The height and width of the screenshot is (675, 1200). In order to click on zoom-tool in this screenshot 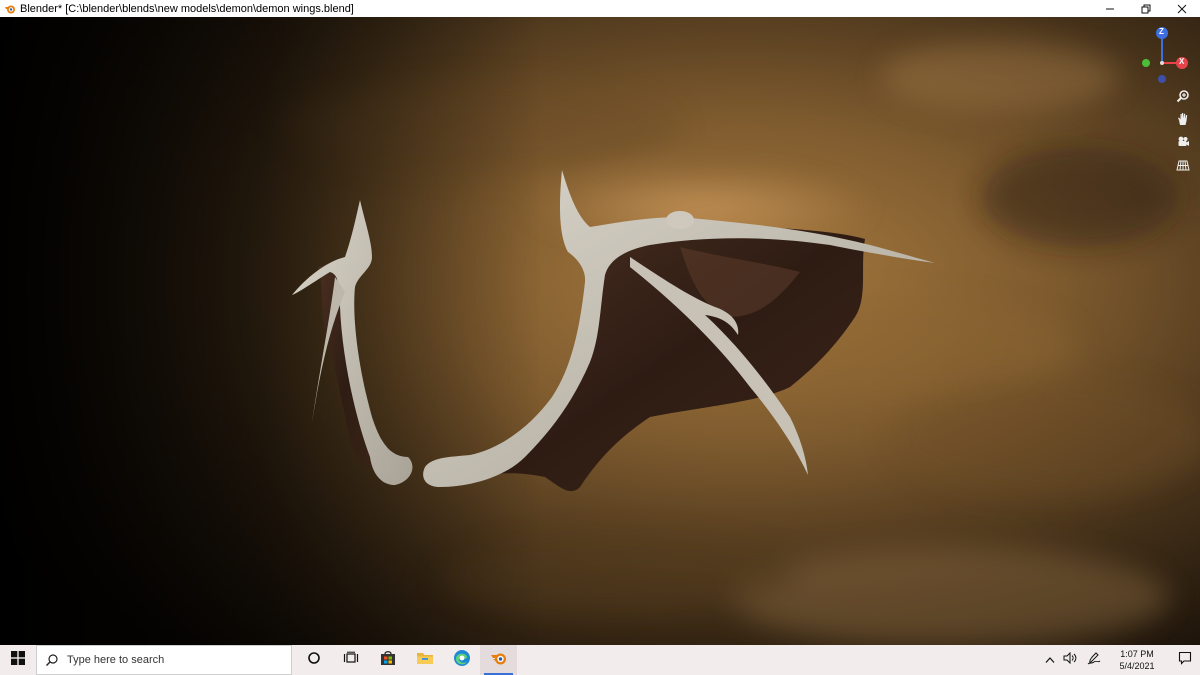, I will do `click(1183, 98)`.